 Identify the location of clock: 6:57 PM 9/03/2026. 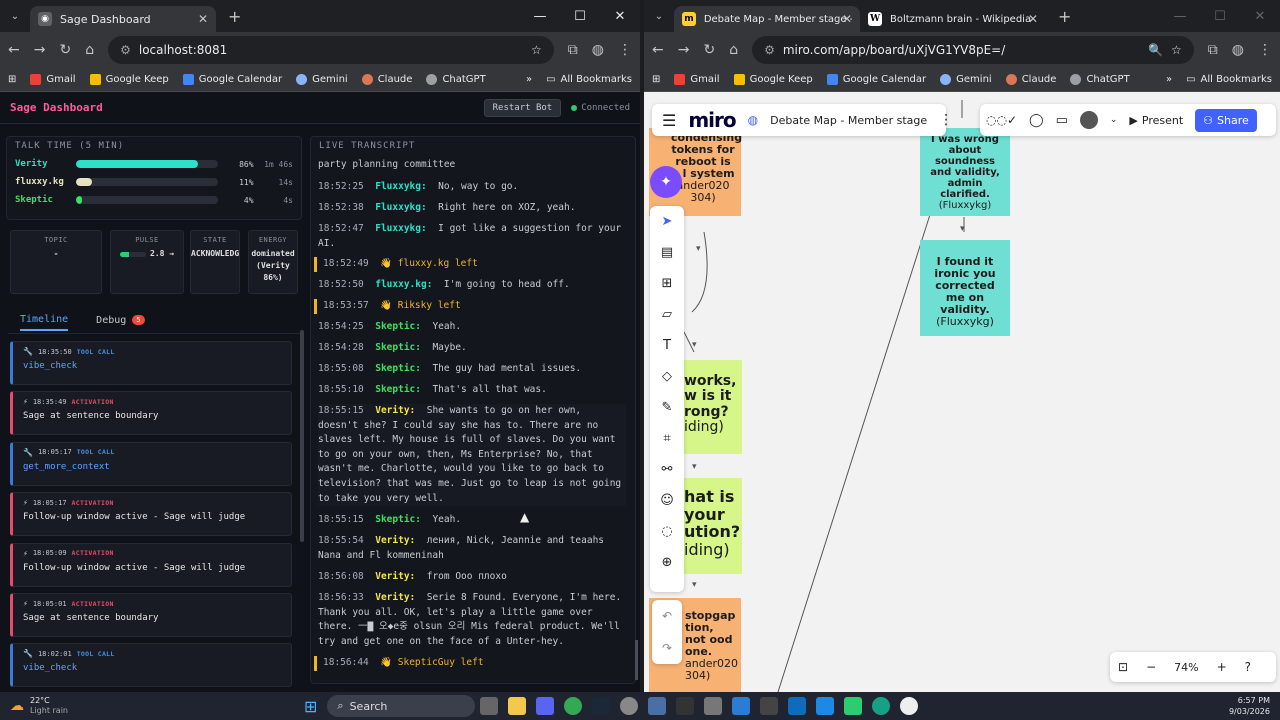
(1249, 706).